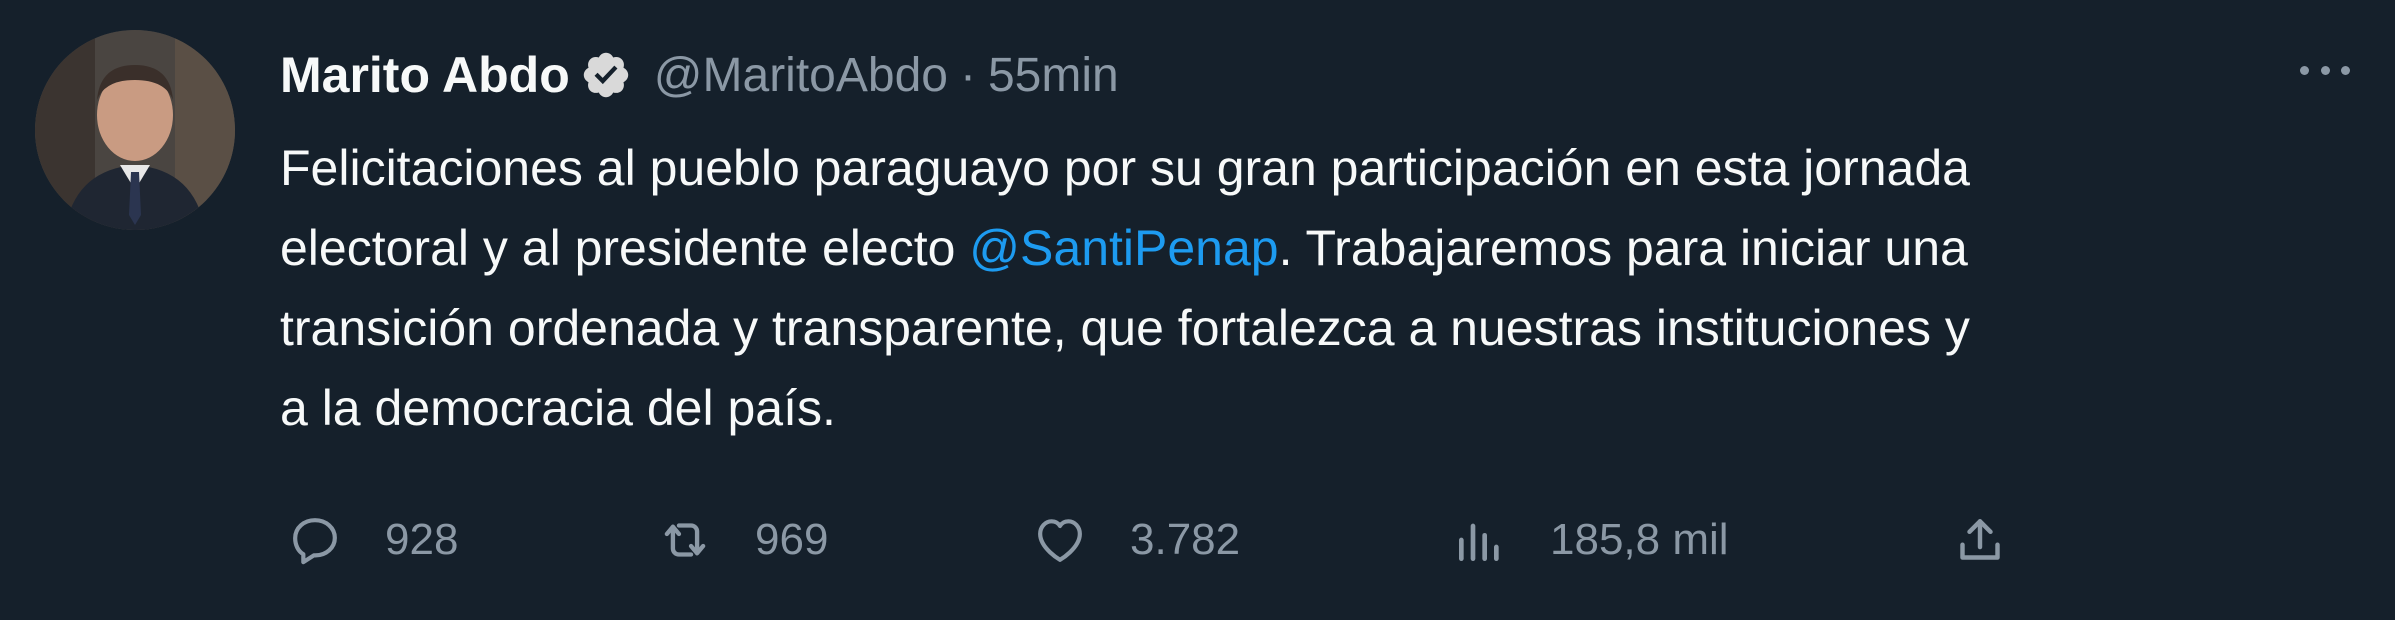  Describe the element at coordinates (1185, 539) in the screenshot. I see `like-count: 3.782` at that location.